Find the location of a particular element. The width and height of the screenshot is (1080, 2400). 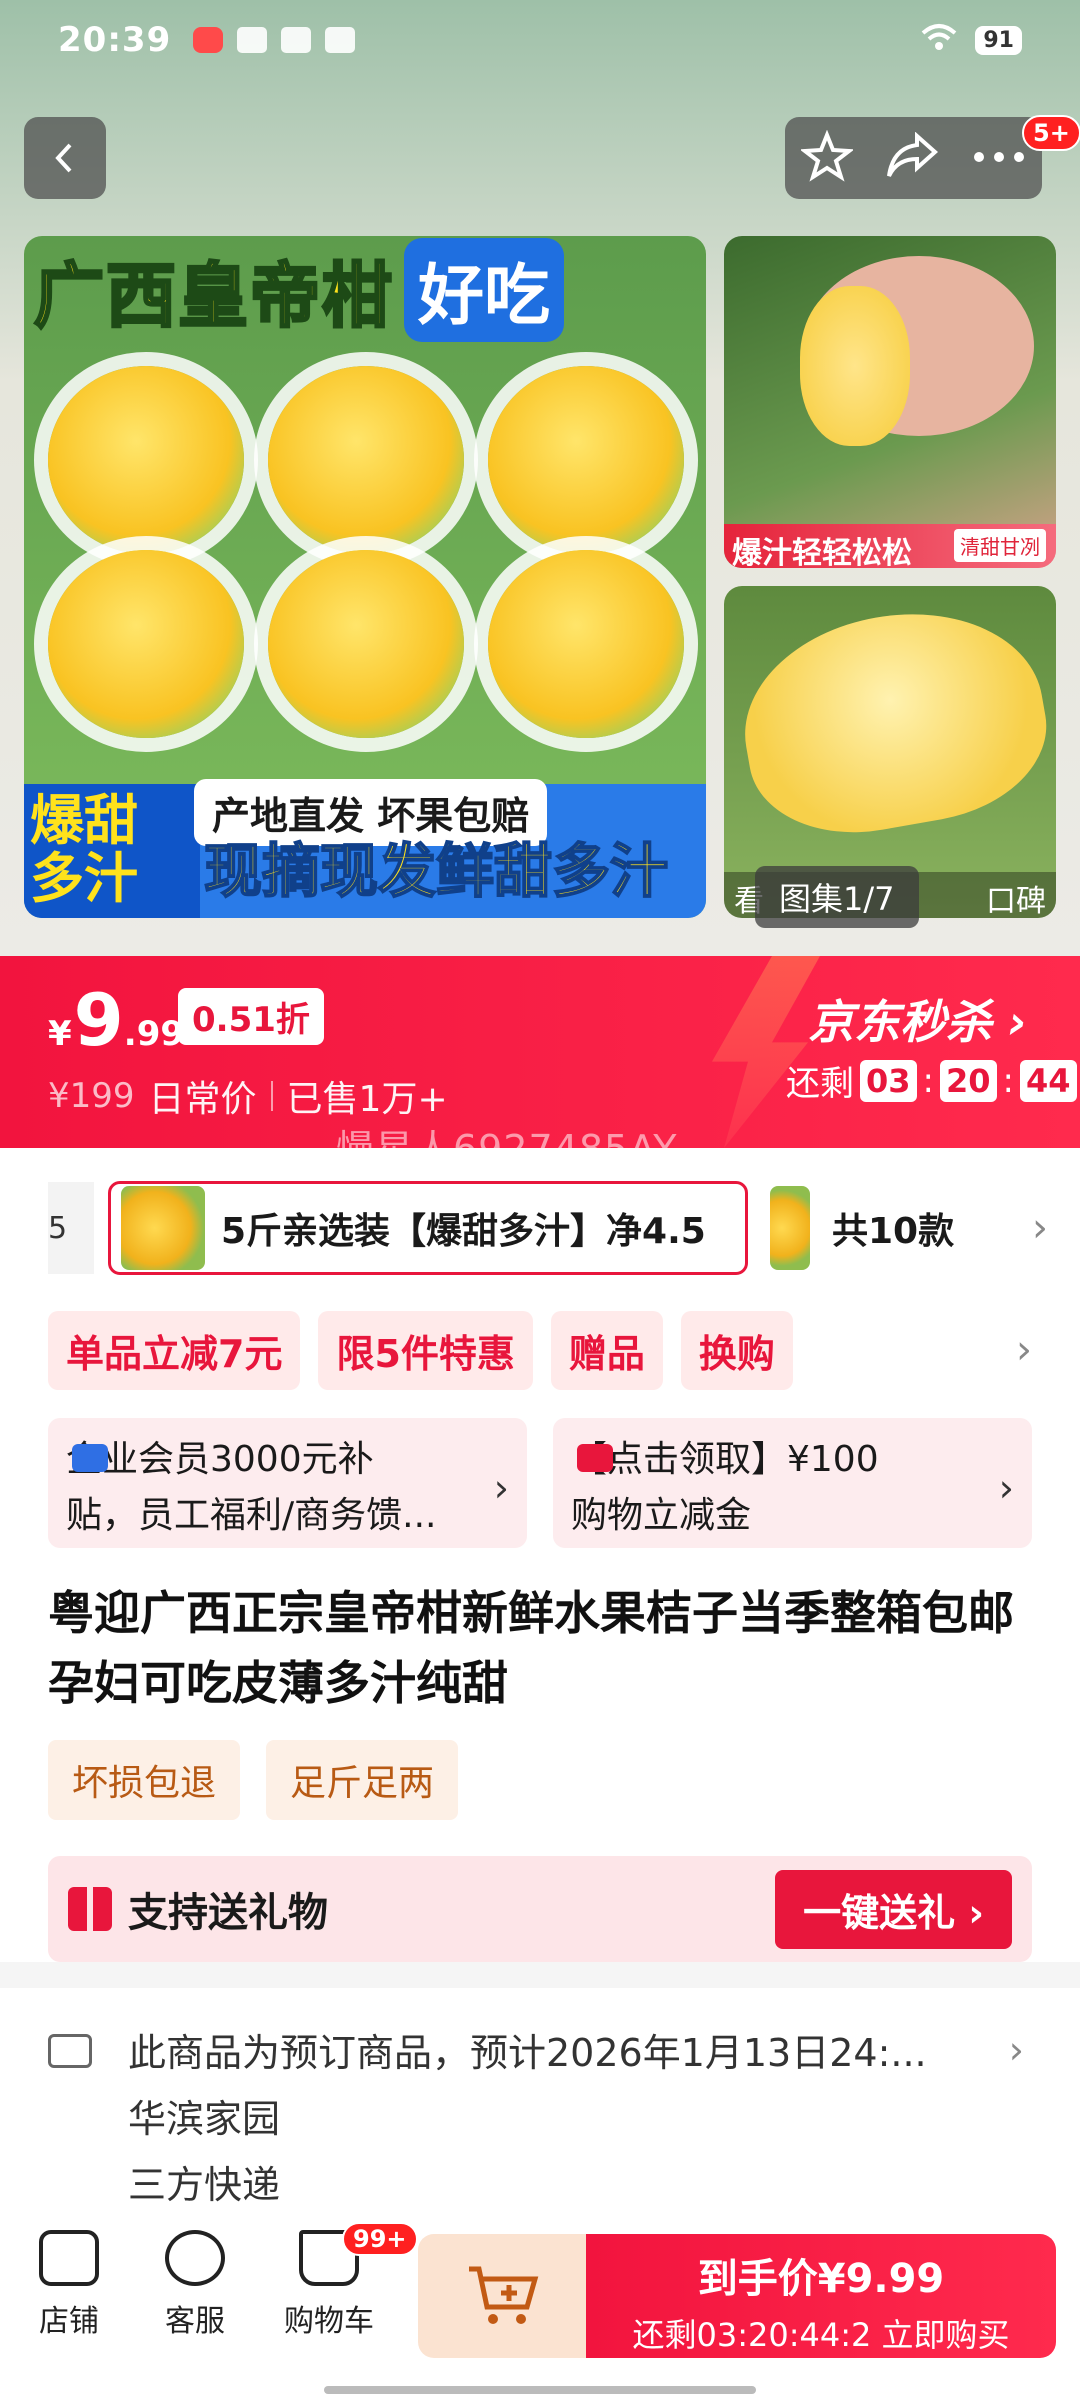

gift-label: 支持送礼物 is located at coordinates (228, 1913).